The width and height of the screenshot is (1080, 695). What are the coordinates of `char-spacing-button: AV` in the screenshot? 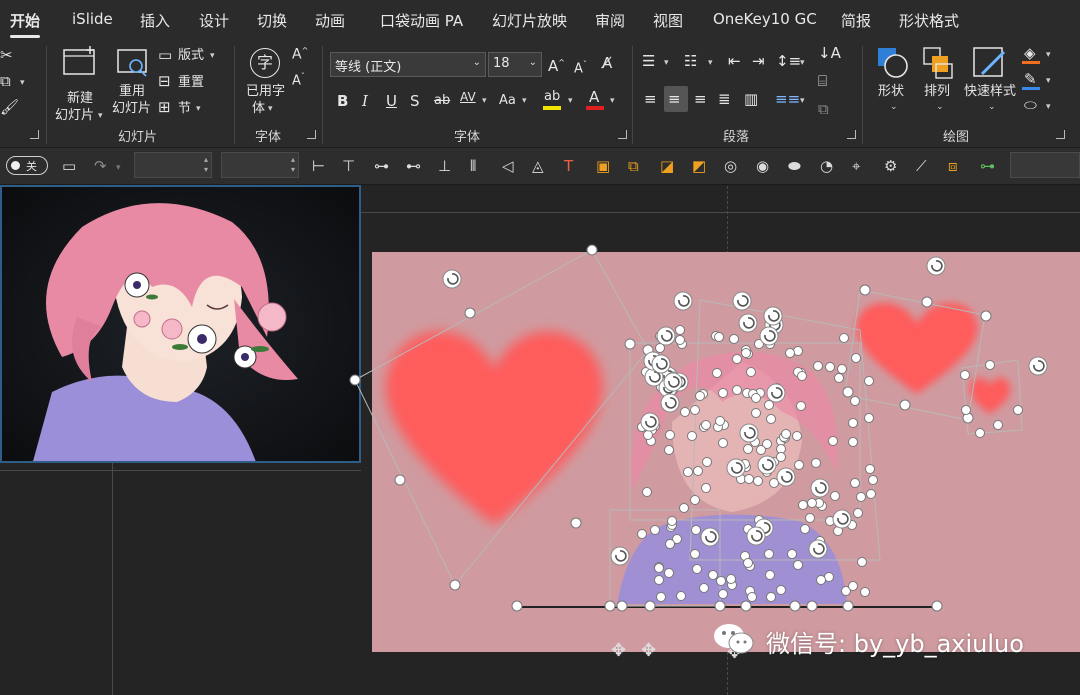 It's located at (468, 97).